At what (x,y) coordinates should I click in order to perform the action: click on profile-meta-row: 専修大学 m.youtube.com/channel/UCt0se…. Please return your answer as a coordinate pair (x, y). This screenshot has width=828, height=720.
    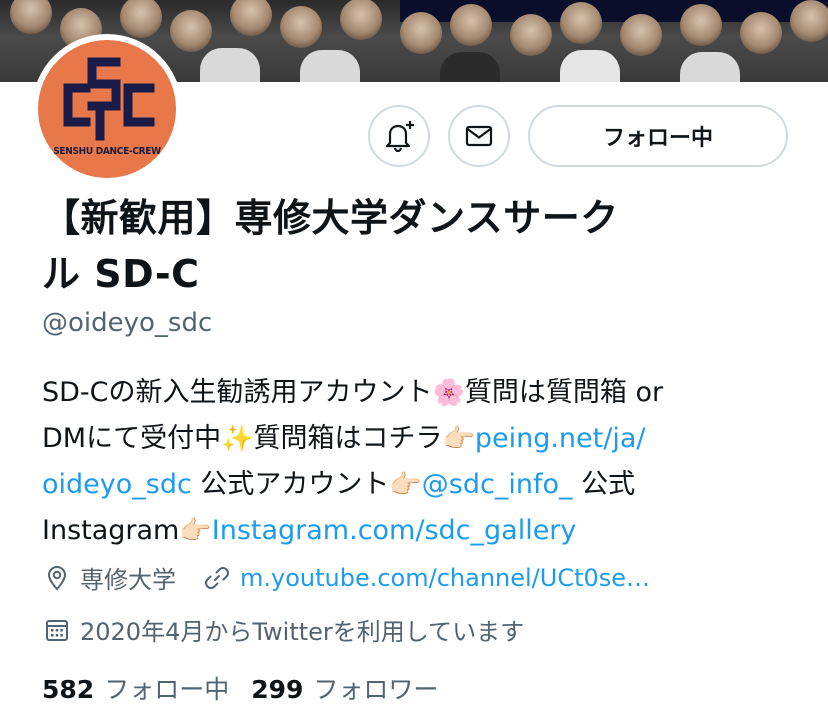
    Looking at the image, I should click on (346, 577).